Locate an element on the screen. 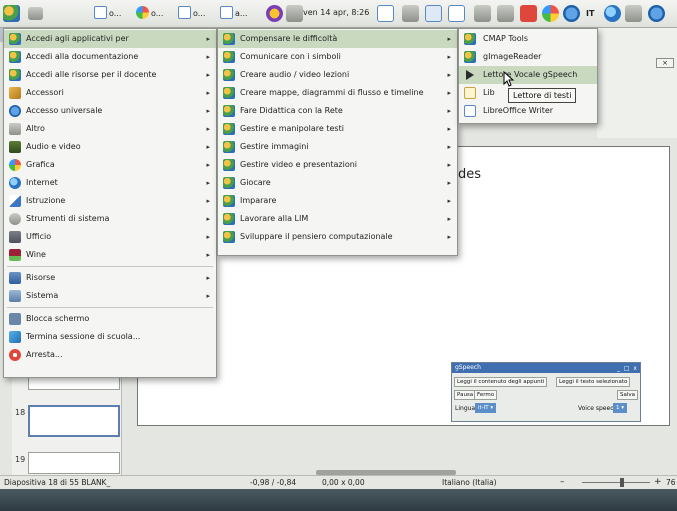 This screenshot has width=677, height=511. voice-speed-select: 1 ▾ is located at coordinates (620, 408).